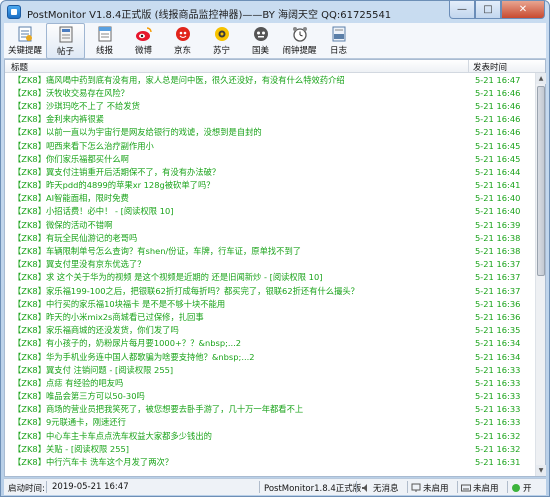 Image resolution: width=550 pixels, height=497 pixels. What do you see at coordinates (19, 67) in the screenshot?
I see `column-header-title: 标题` at bounding box center [19, 67].